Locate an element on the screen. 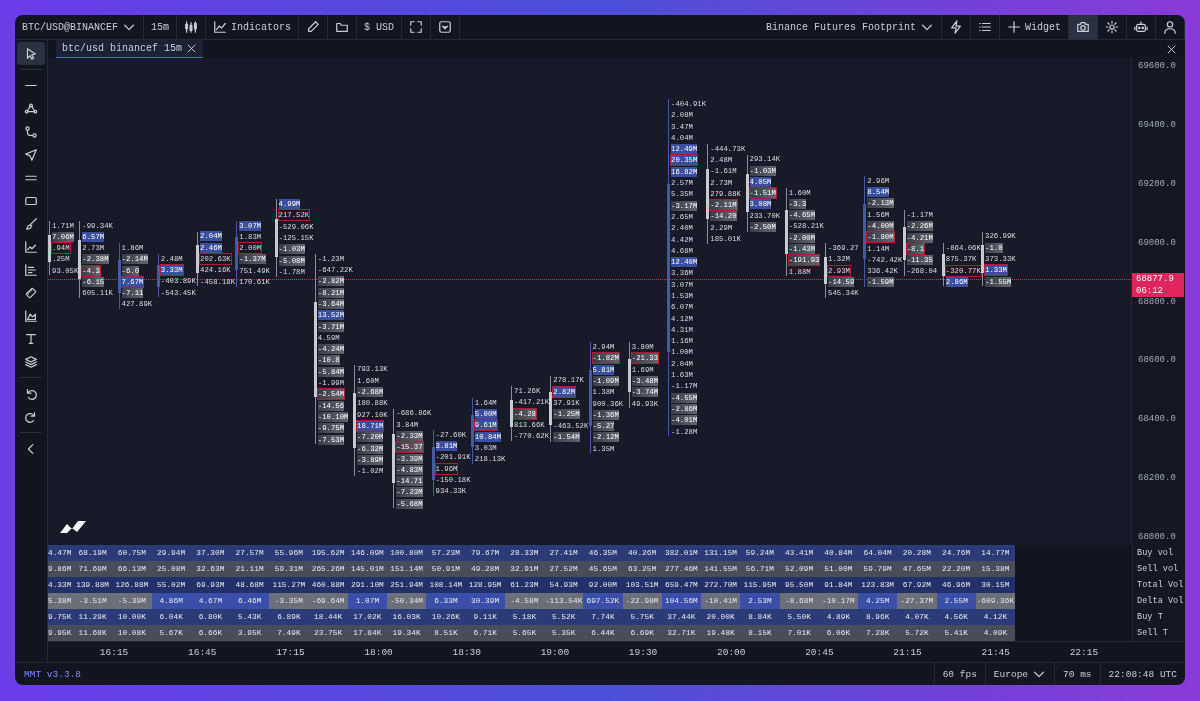 This screenshot has height=701, width=1200. latency-label: 70 ms is located at coordinates (1077, 674).